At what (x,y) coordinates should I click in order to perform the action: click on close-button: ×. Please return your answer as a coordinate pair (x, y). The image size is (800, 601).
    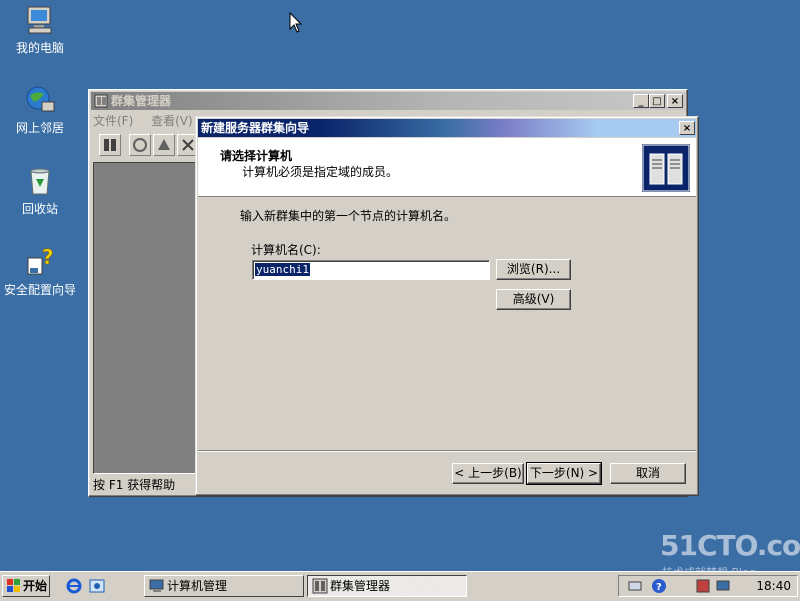
    Looking at the image, I should click on (675, 101).